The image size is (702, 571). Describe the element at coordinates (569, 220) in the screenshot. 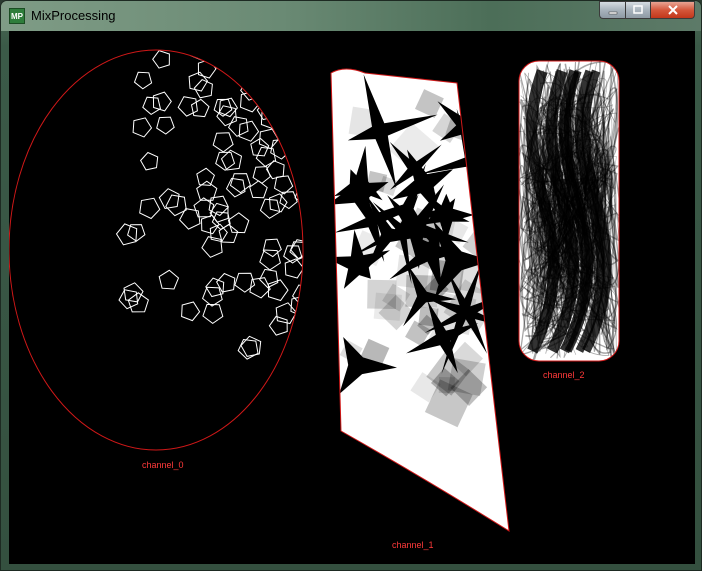

I see `channel-2-view: channel_2` at that location.